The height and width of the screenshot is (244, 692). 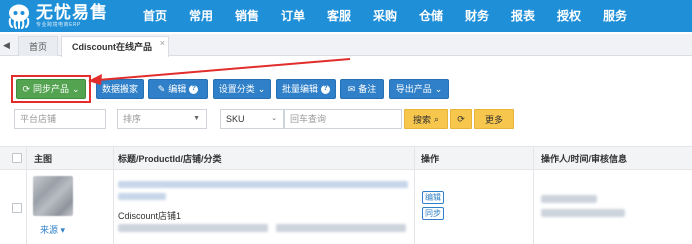 What do you see at coordinates (339, 16) in the screenshot?
I see `nav-item-customer-service: 客服` at bounding box center [339, 16].